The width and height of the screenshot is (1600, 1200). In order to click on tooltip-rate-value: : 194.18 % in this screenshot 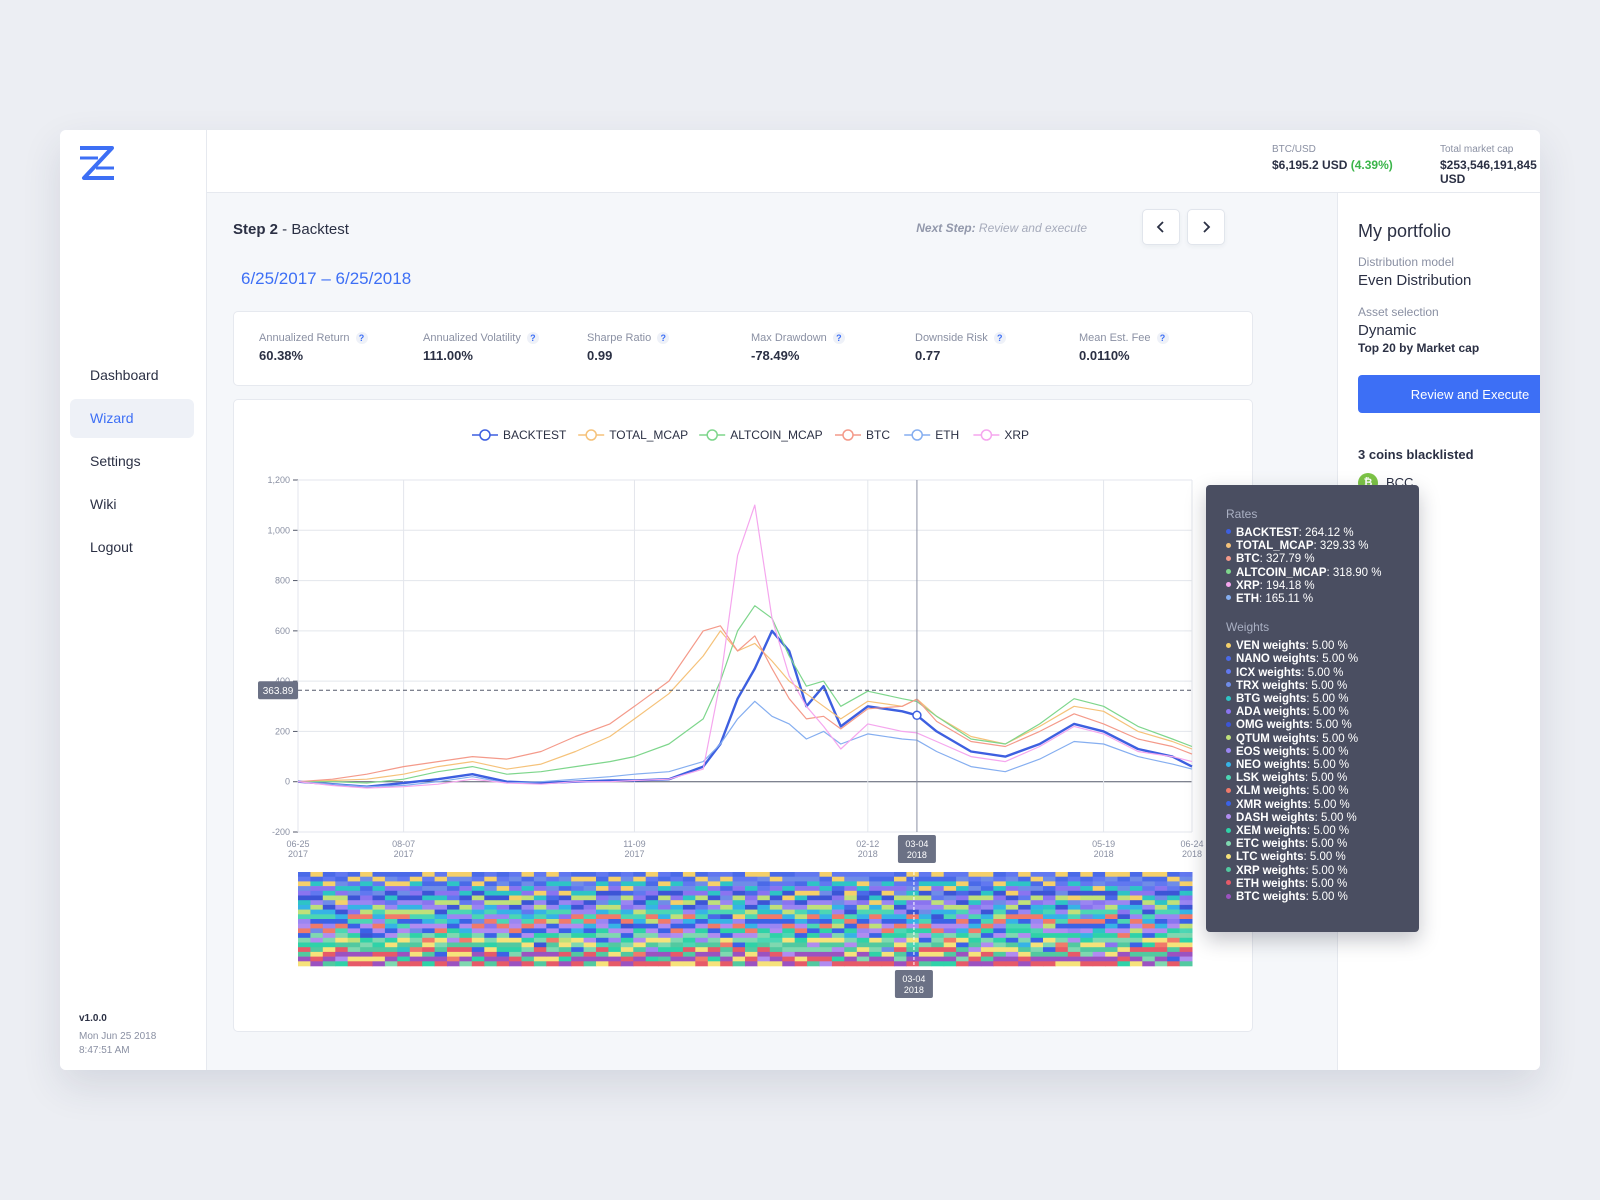, I will do `click(1287, 585)`.